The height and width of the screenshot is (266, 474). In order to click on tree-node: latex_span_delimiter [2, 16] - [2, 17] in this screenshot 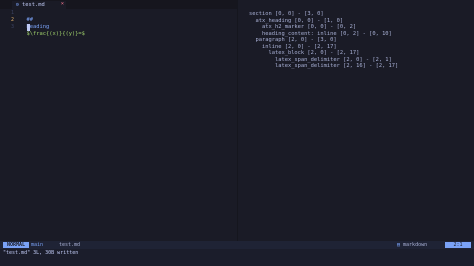, I will do `click(323, 66)`.